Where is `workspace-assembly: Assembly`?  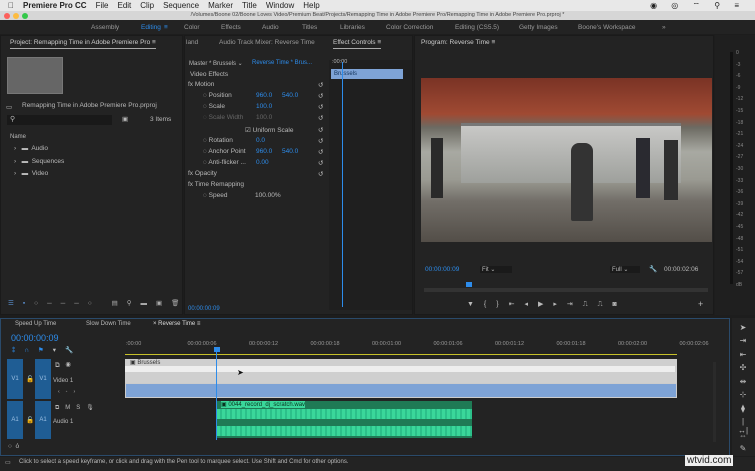
workspace-assembly: Assembly is located at coordinates (105, 27).